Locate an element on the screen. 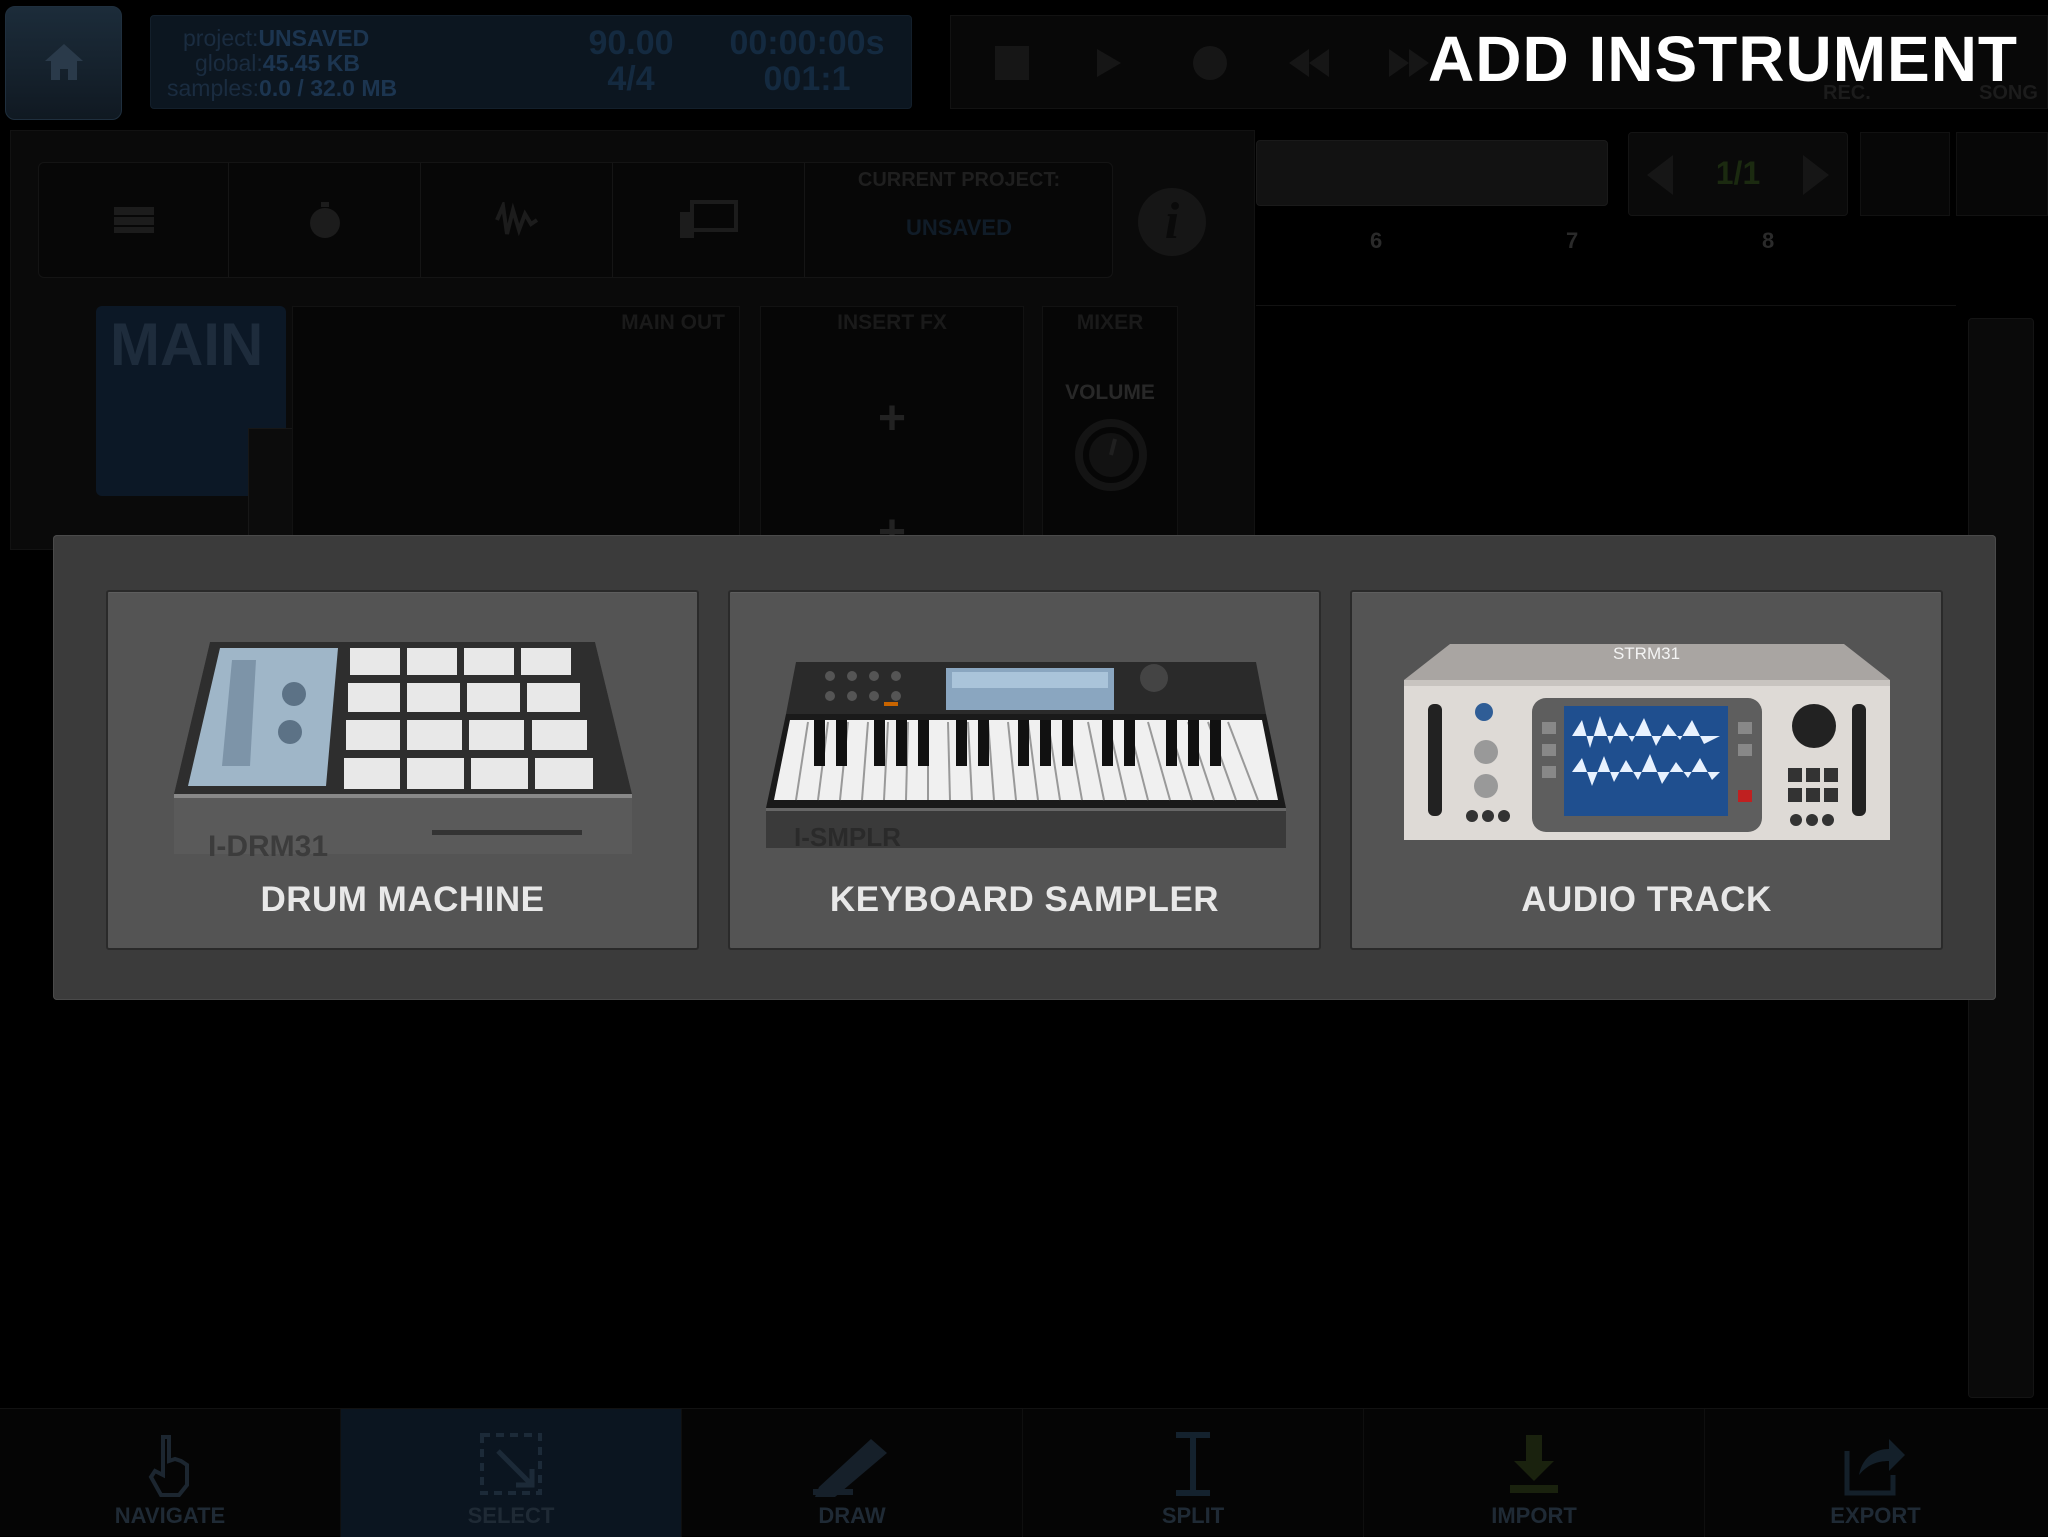 This screenshot has height=1537, width=2048. tab-devices is located at coordinates (709, 220).